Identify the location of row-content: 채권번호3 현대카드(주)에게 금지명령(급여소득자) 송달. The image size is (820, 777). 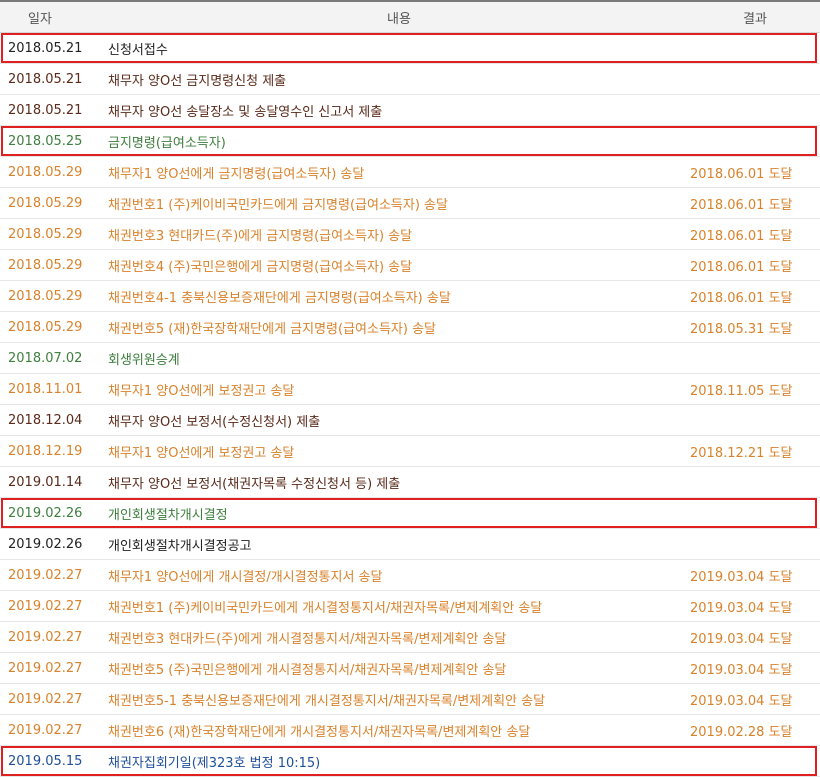
(399, 234).